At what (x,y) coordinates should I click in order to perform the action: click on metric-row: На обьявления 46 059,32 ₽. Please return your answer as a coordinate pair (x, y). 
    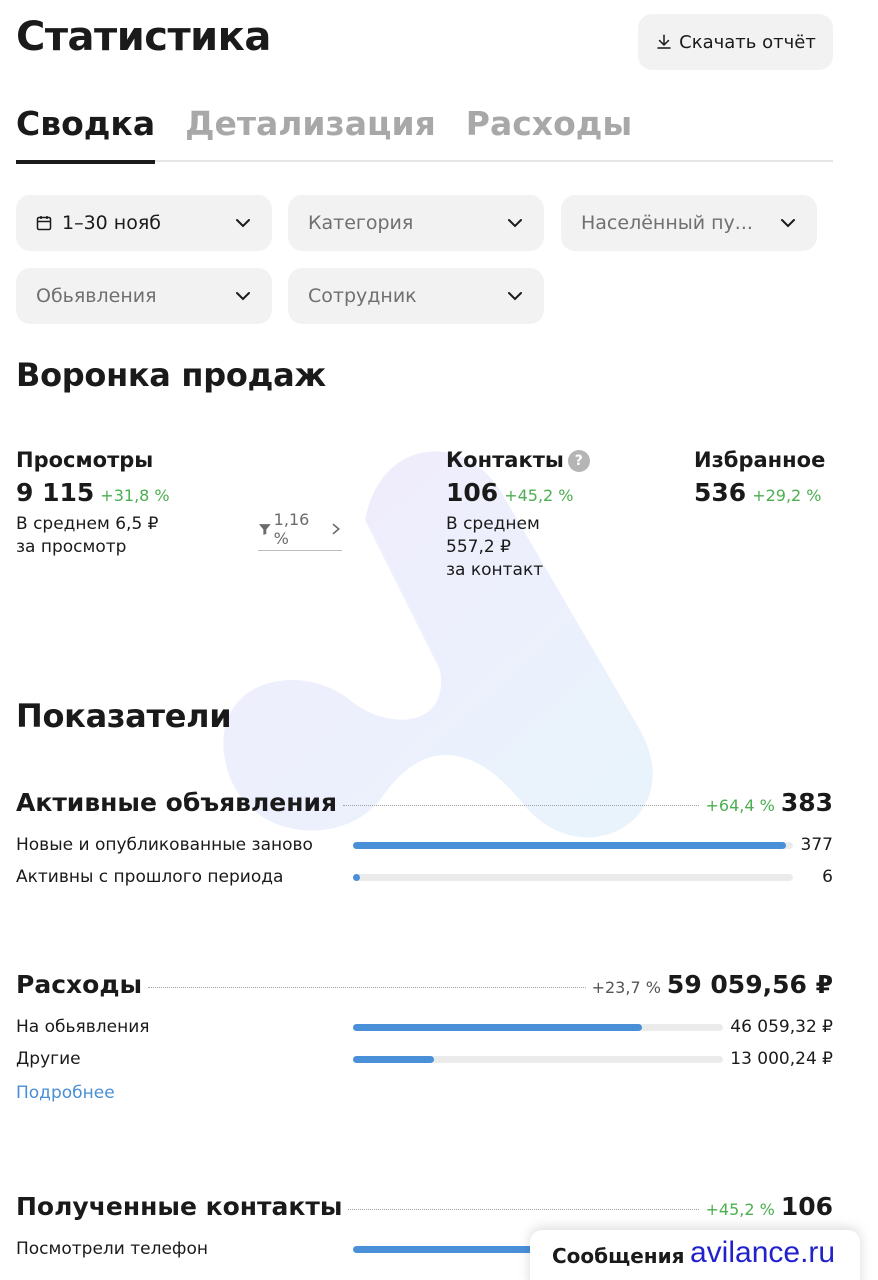
    Looking at the image, I should click on (424, 1027).